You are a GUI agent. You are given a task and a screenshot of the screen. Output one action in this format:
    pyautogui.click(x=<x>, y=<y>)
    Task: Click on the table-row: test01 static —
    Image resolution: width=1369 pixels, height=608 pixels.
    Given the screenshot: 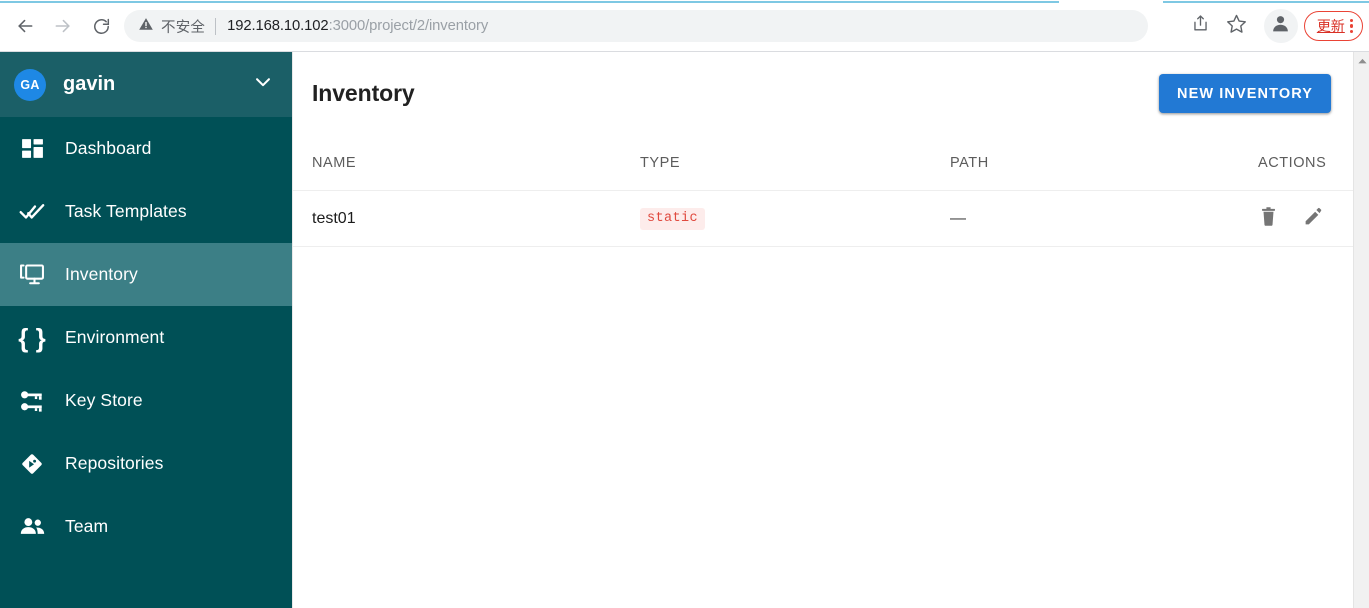 What is the action you would take?
    pyautogui.click(x=823, y=219)
    